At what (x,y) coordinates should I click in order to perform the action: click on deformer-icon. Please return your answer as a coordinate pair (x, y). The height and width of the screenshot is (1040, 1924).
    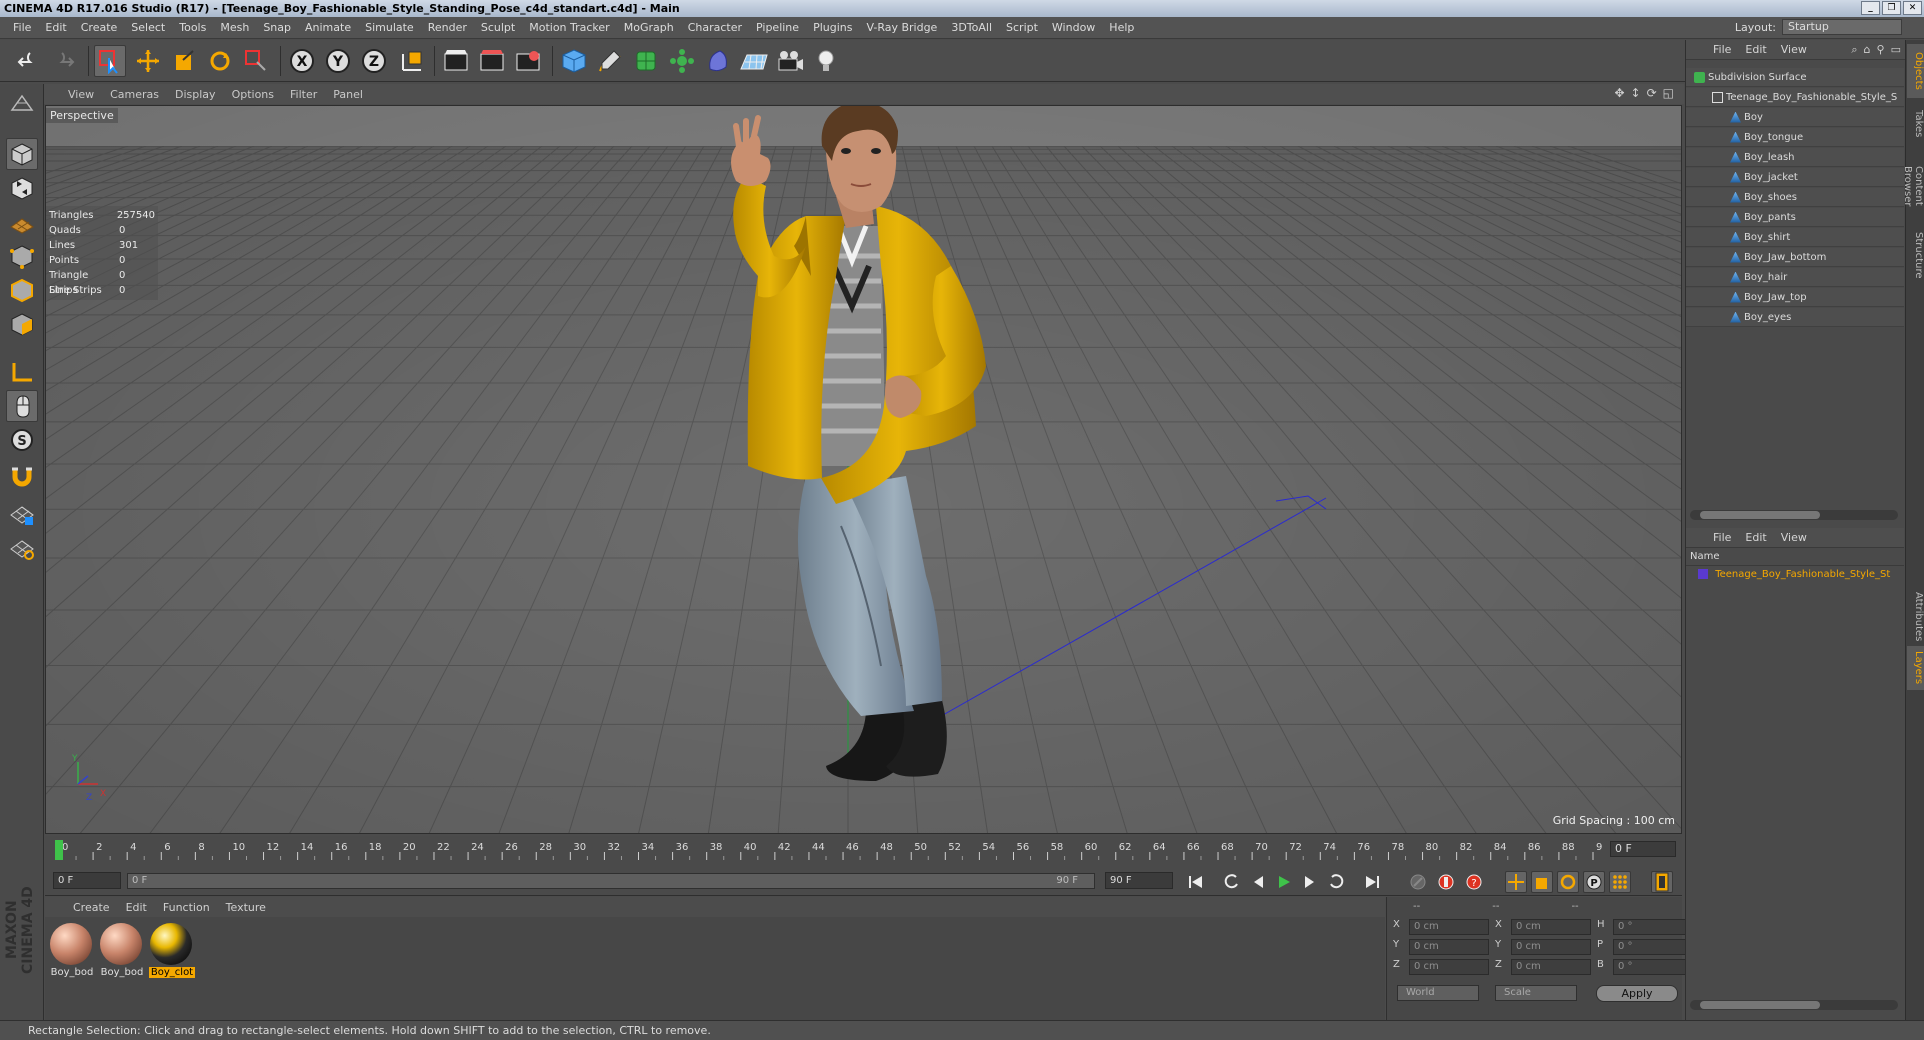
    Looking at the image, I should click on (718, 61).